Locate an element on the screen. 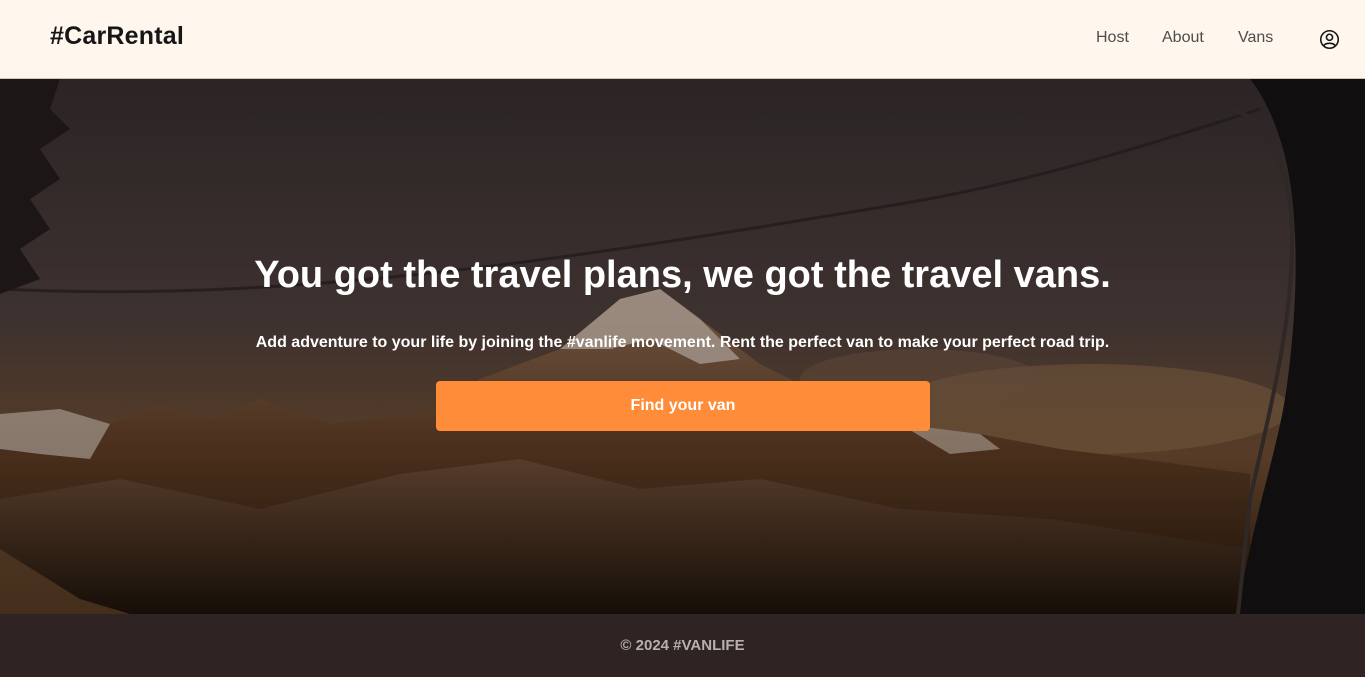 Image resolution: width=1365 pixels, height=677 pixels. nav-link-vans: Vans is located at coordinates (1255, 38).